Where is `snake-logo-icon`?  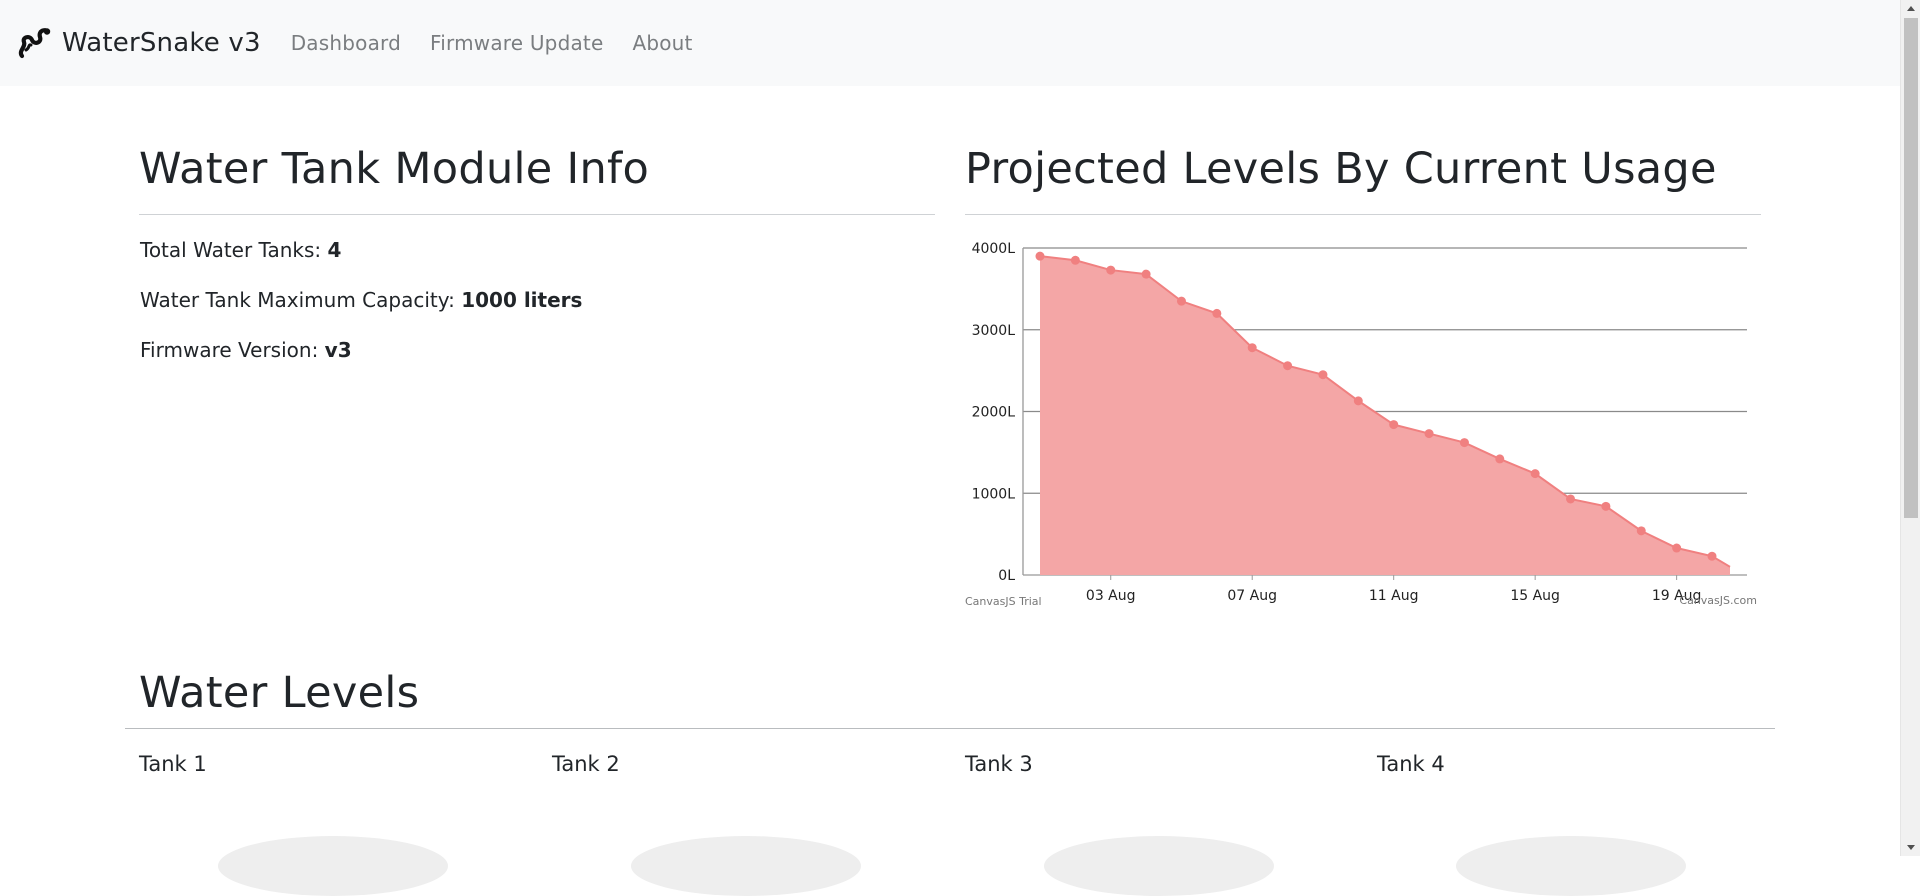
snake-logo-icon is located at coordinates (34, 43).